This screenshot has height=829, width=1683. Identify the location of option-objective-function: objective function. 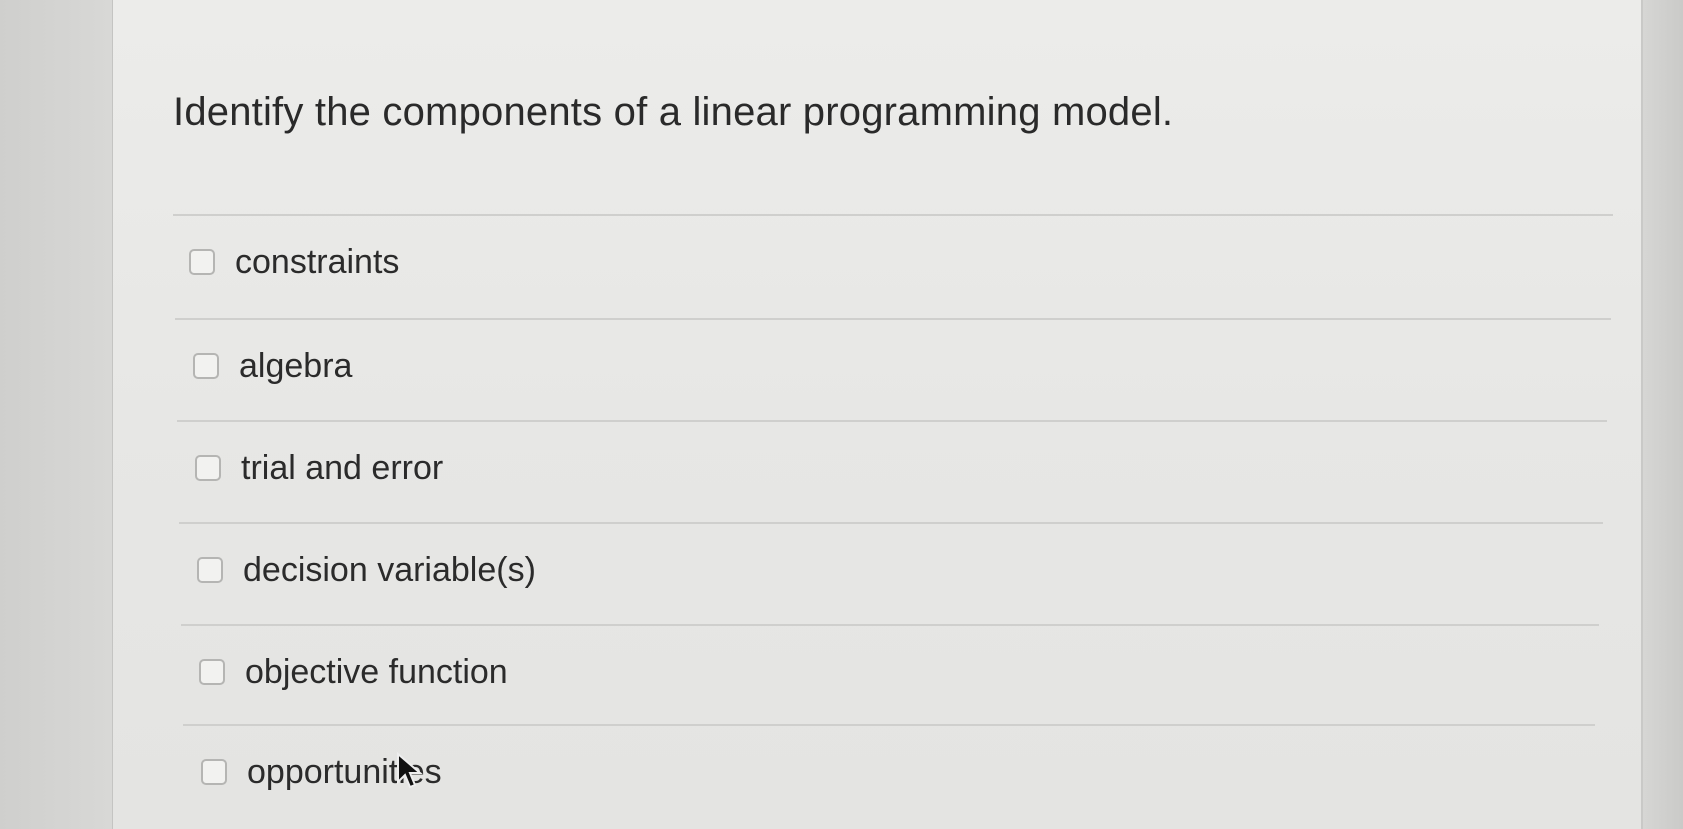
(353, 672).